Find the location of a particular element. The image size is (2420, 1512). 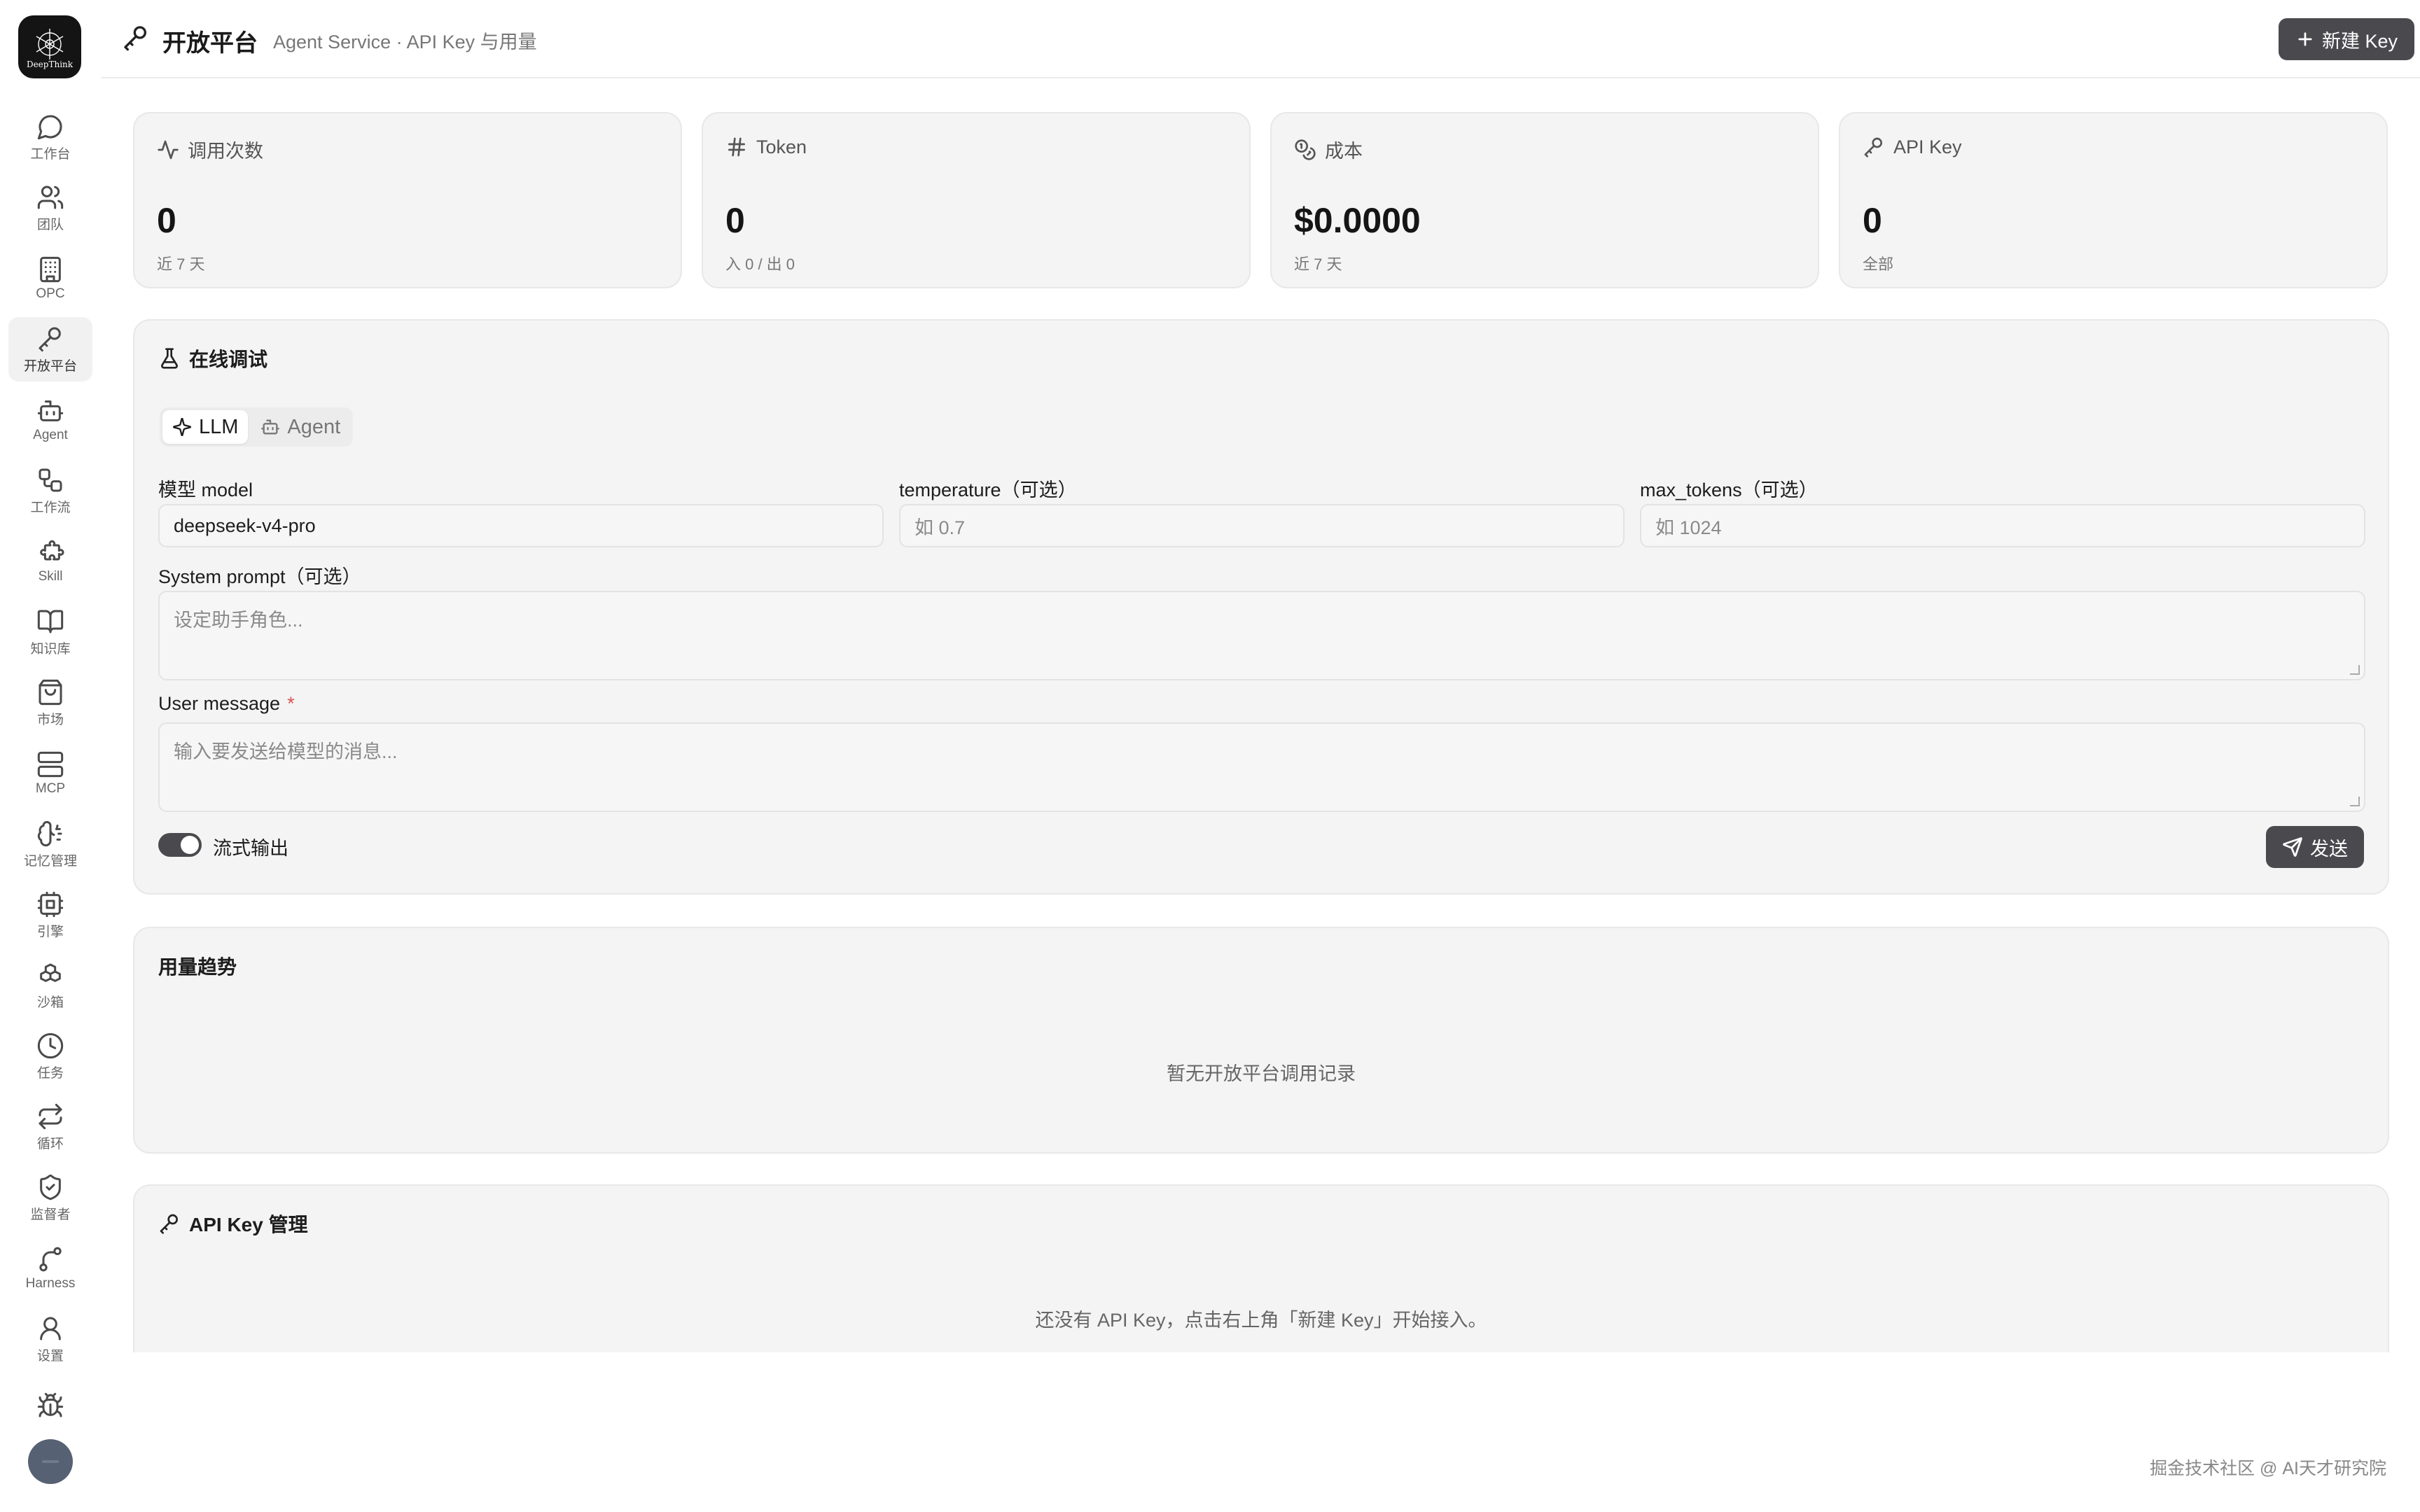

sidebar-item-market: 市场 is located at coordinates (50, 703).